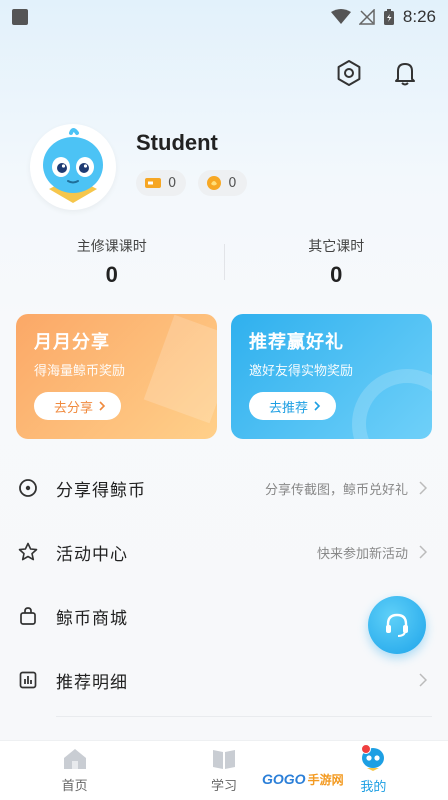 Image resolution: width=448 pixels, height=800 pixels. I want to click on wifi-icon, so click(340, 16).